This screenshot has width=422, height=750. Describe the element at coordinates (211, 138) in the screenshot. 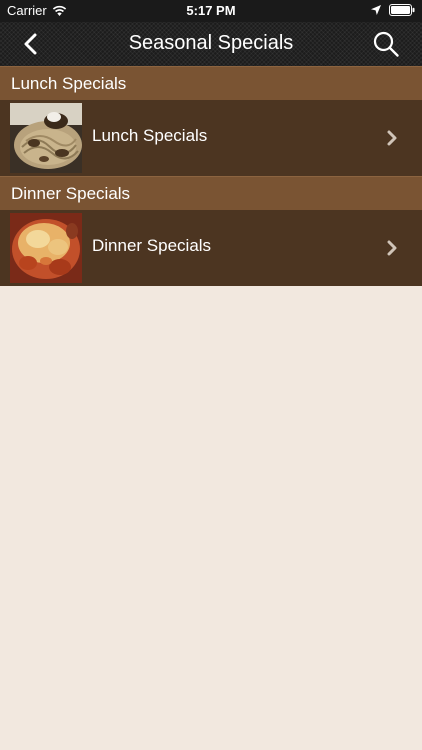

I see `list-item-lunch-specials: Lunch Specials` at that location.